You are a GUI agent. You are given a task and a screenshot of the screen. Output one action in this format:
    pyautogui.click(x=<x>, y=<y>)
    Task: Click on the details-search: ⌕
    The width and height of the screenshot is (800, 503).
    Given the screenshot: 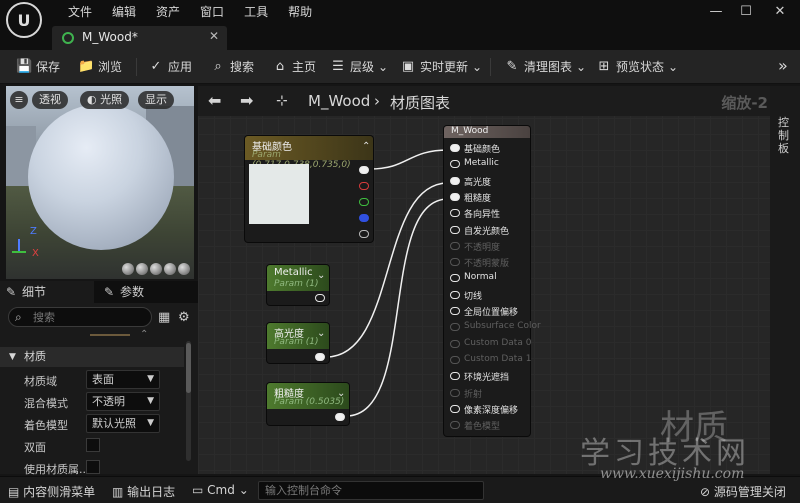 What is the action you would take?
    pyautogui.click(x=80, y=317)
    